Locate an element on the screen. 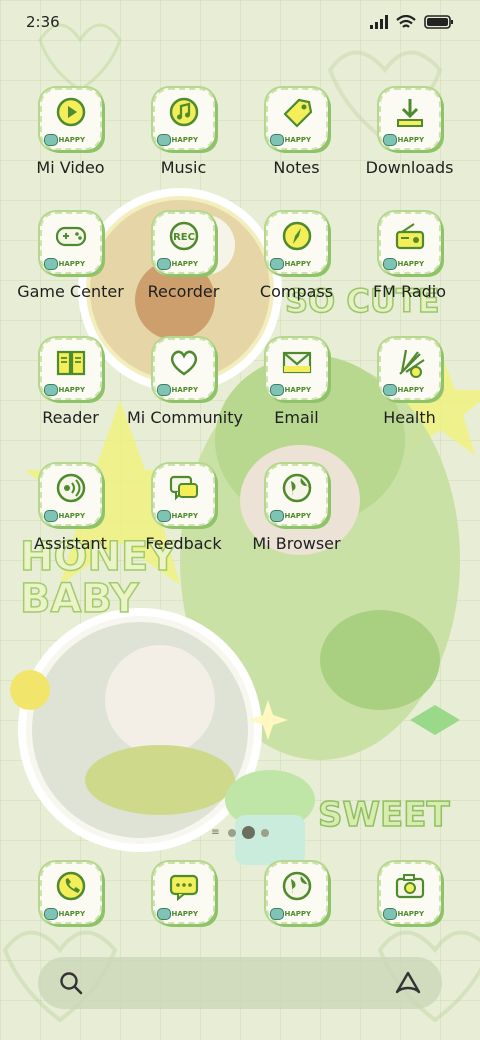  app-reader: HAPPY Reader is located at coordinates (70, 382).